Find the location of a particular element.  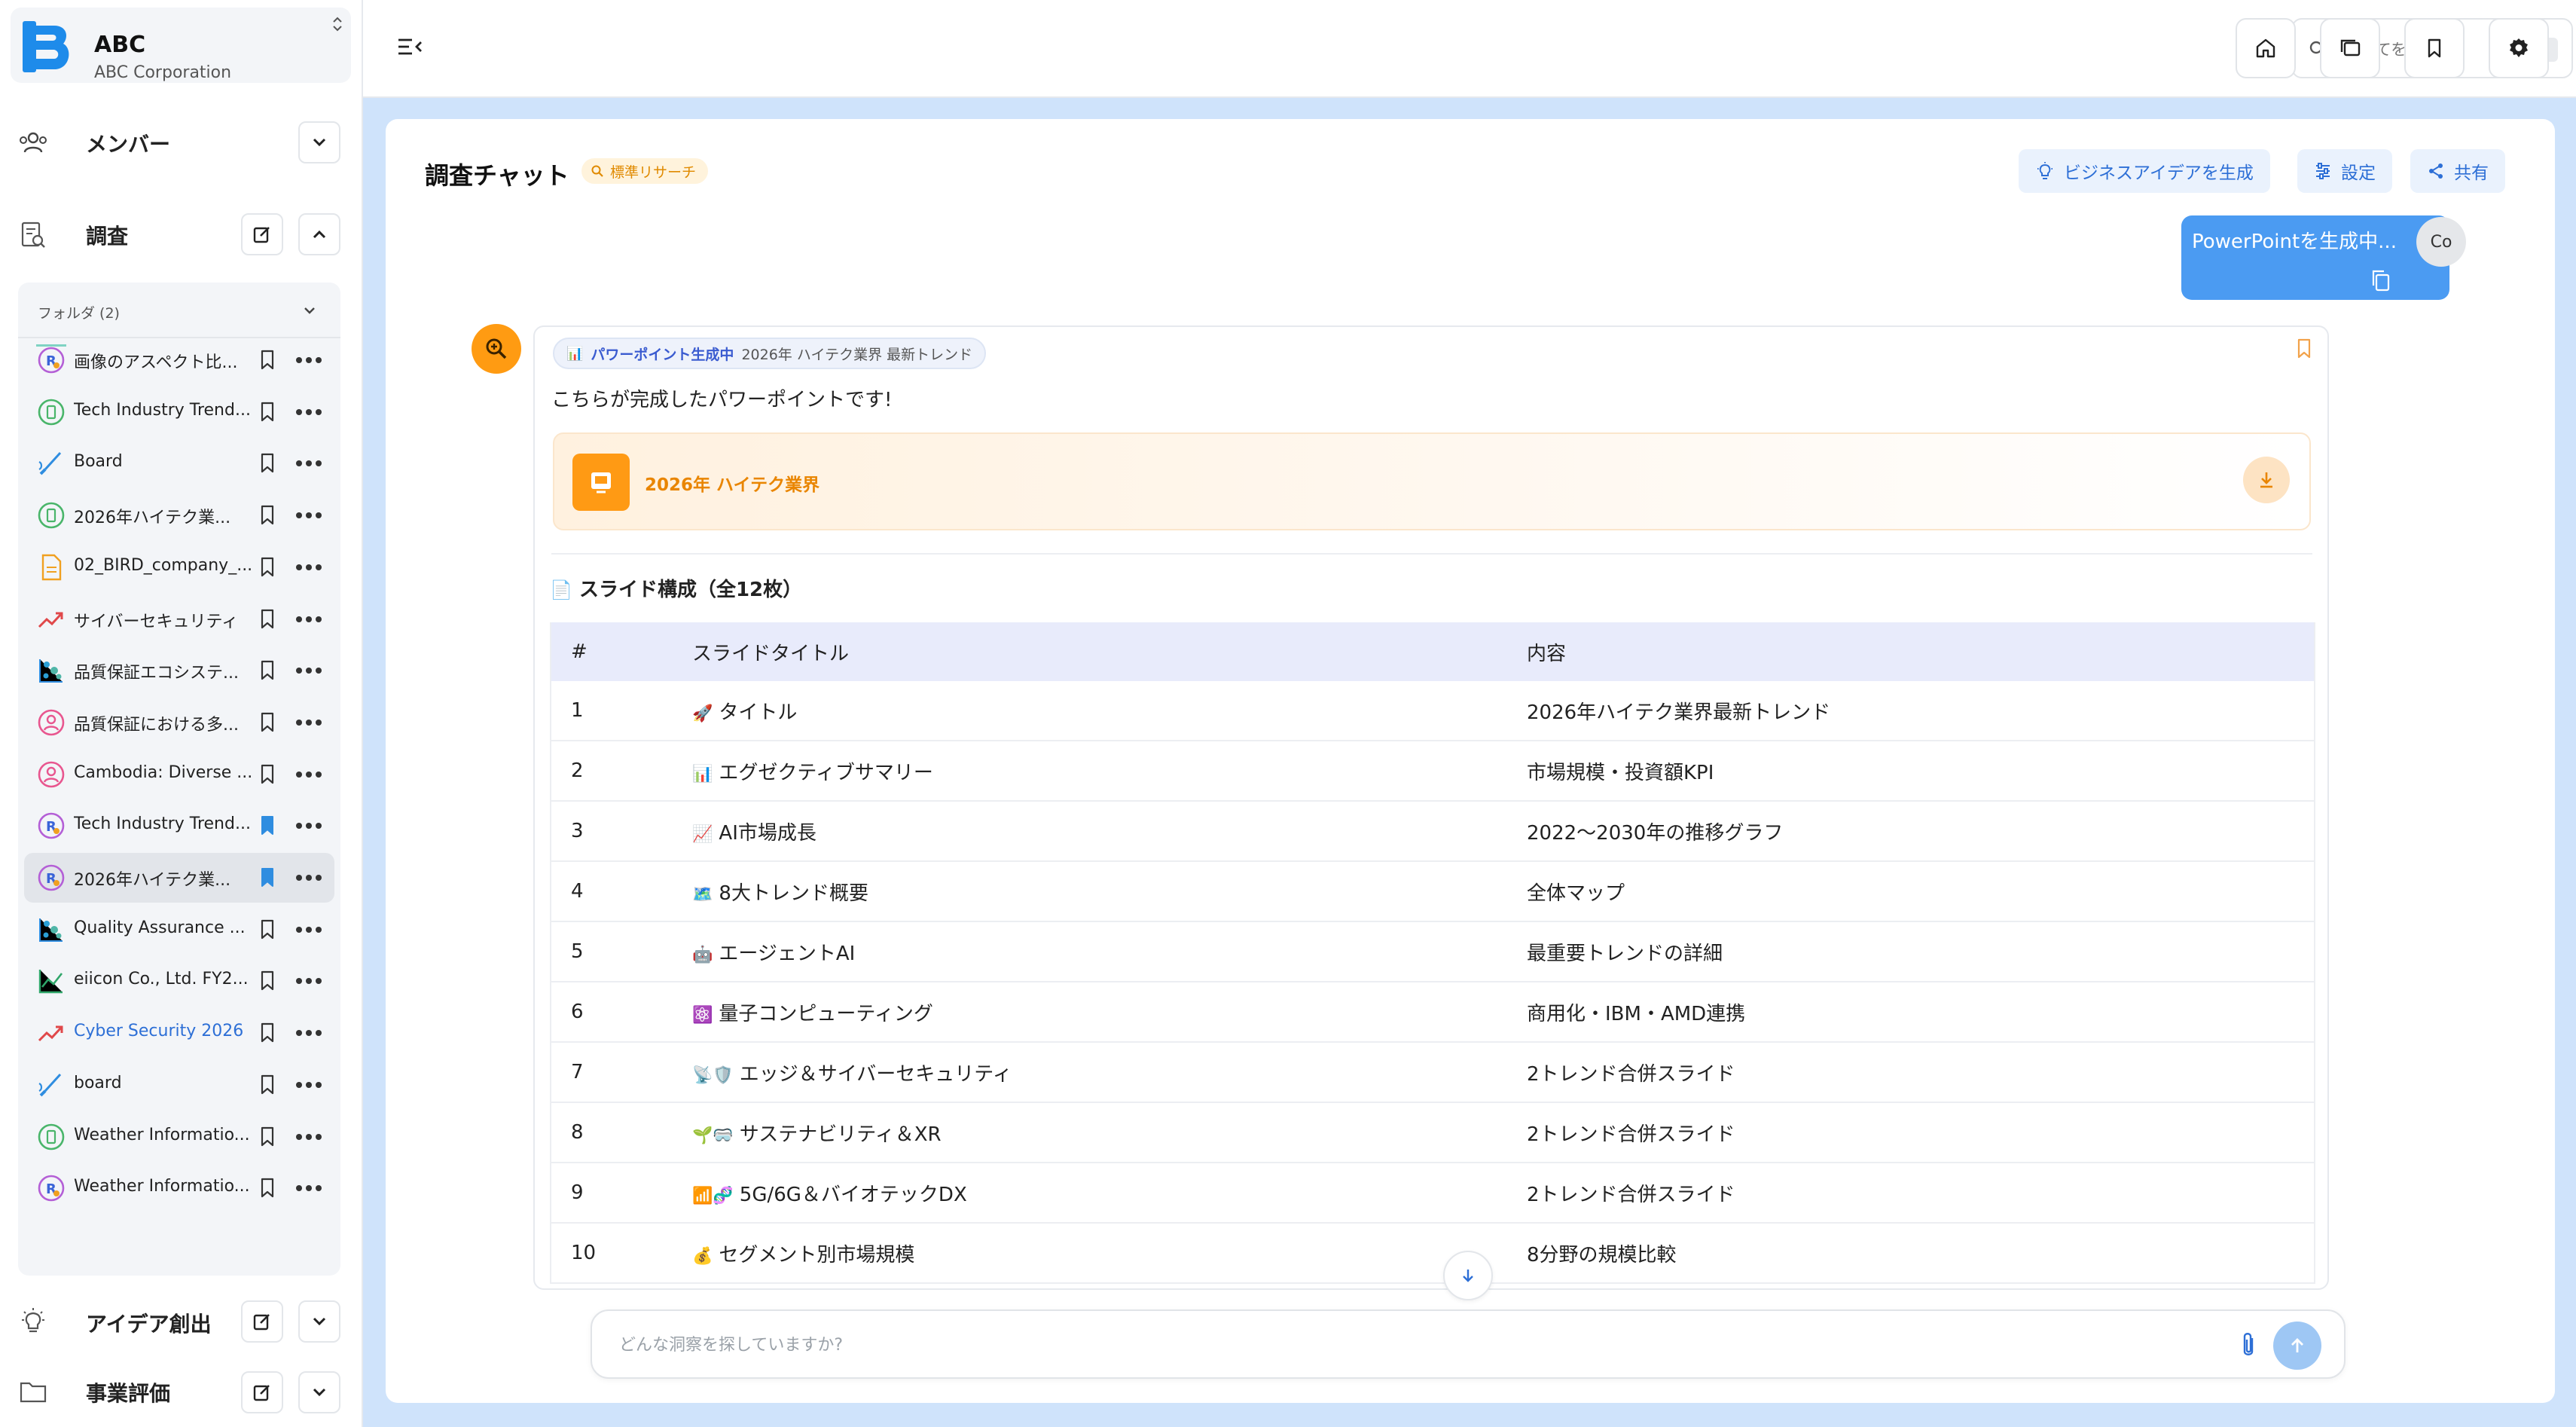

chat-settings-button: 設定 is located at coordinates (2345, 171).